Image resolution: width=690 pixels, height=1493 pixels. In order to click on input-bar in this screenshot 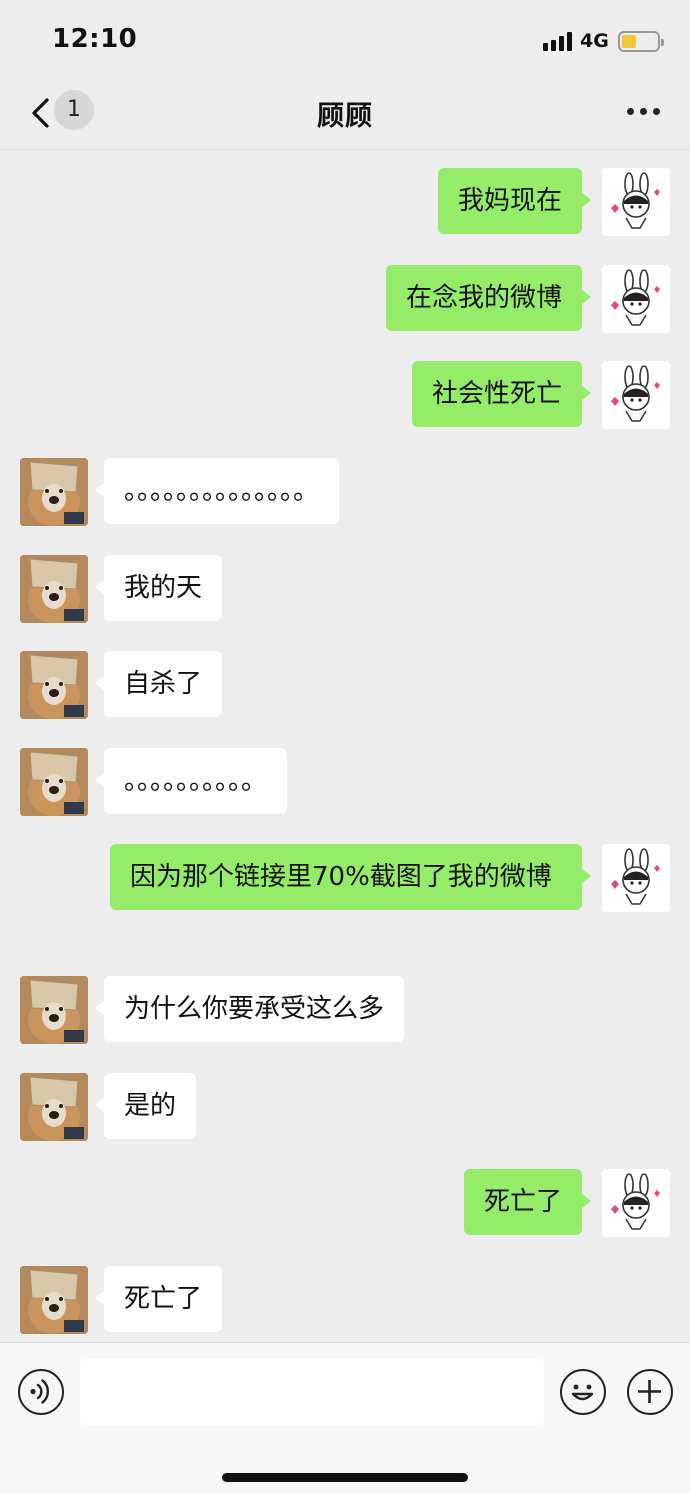, I will do `click(345, 1417)`.